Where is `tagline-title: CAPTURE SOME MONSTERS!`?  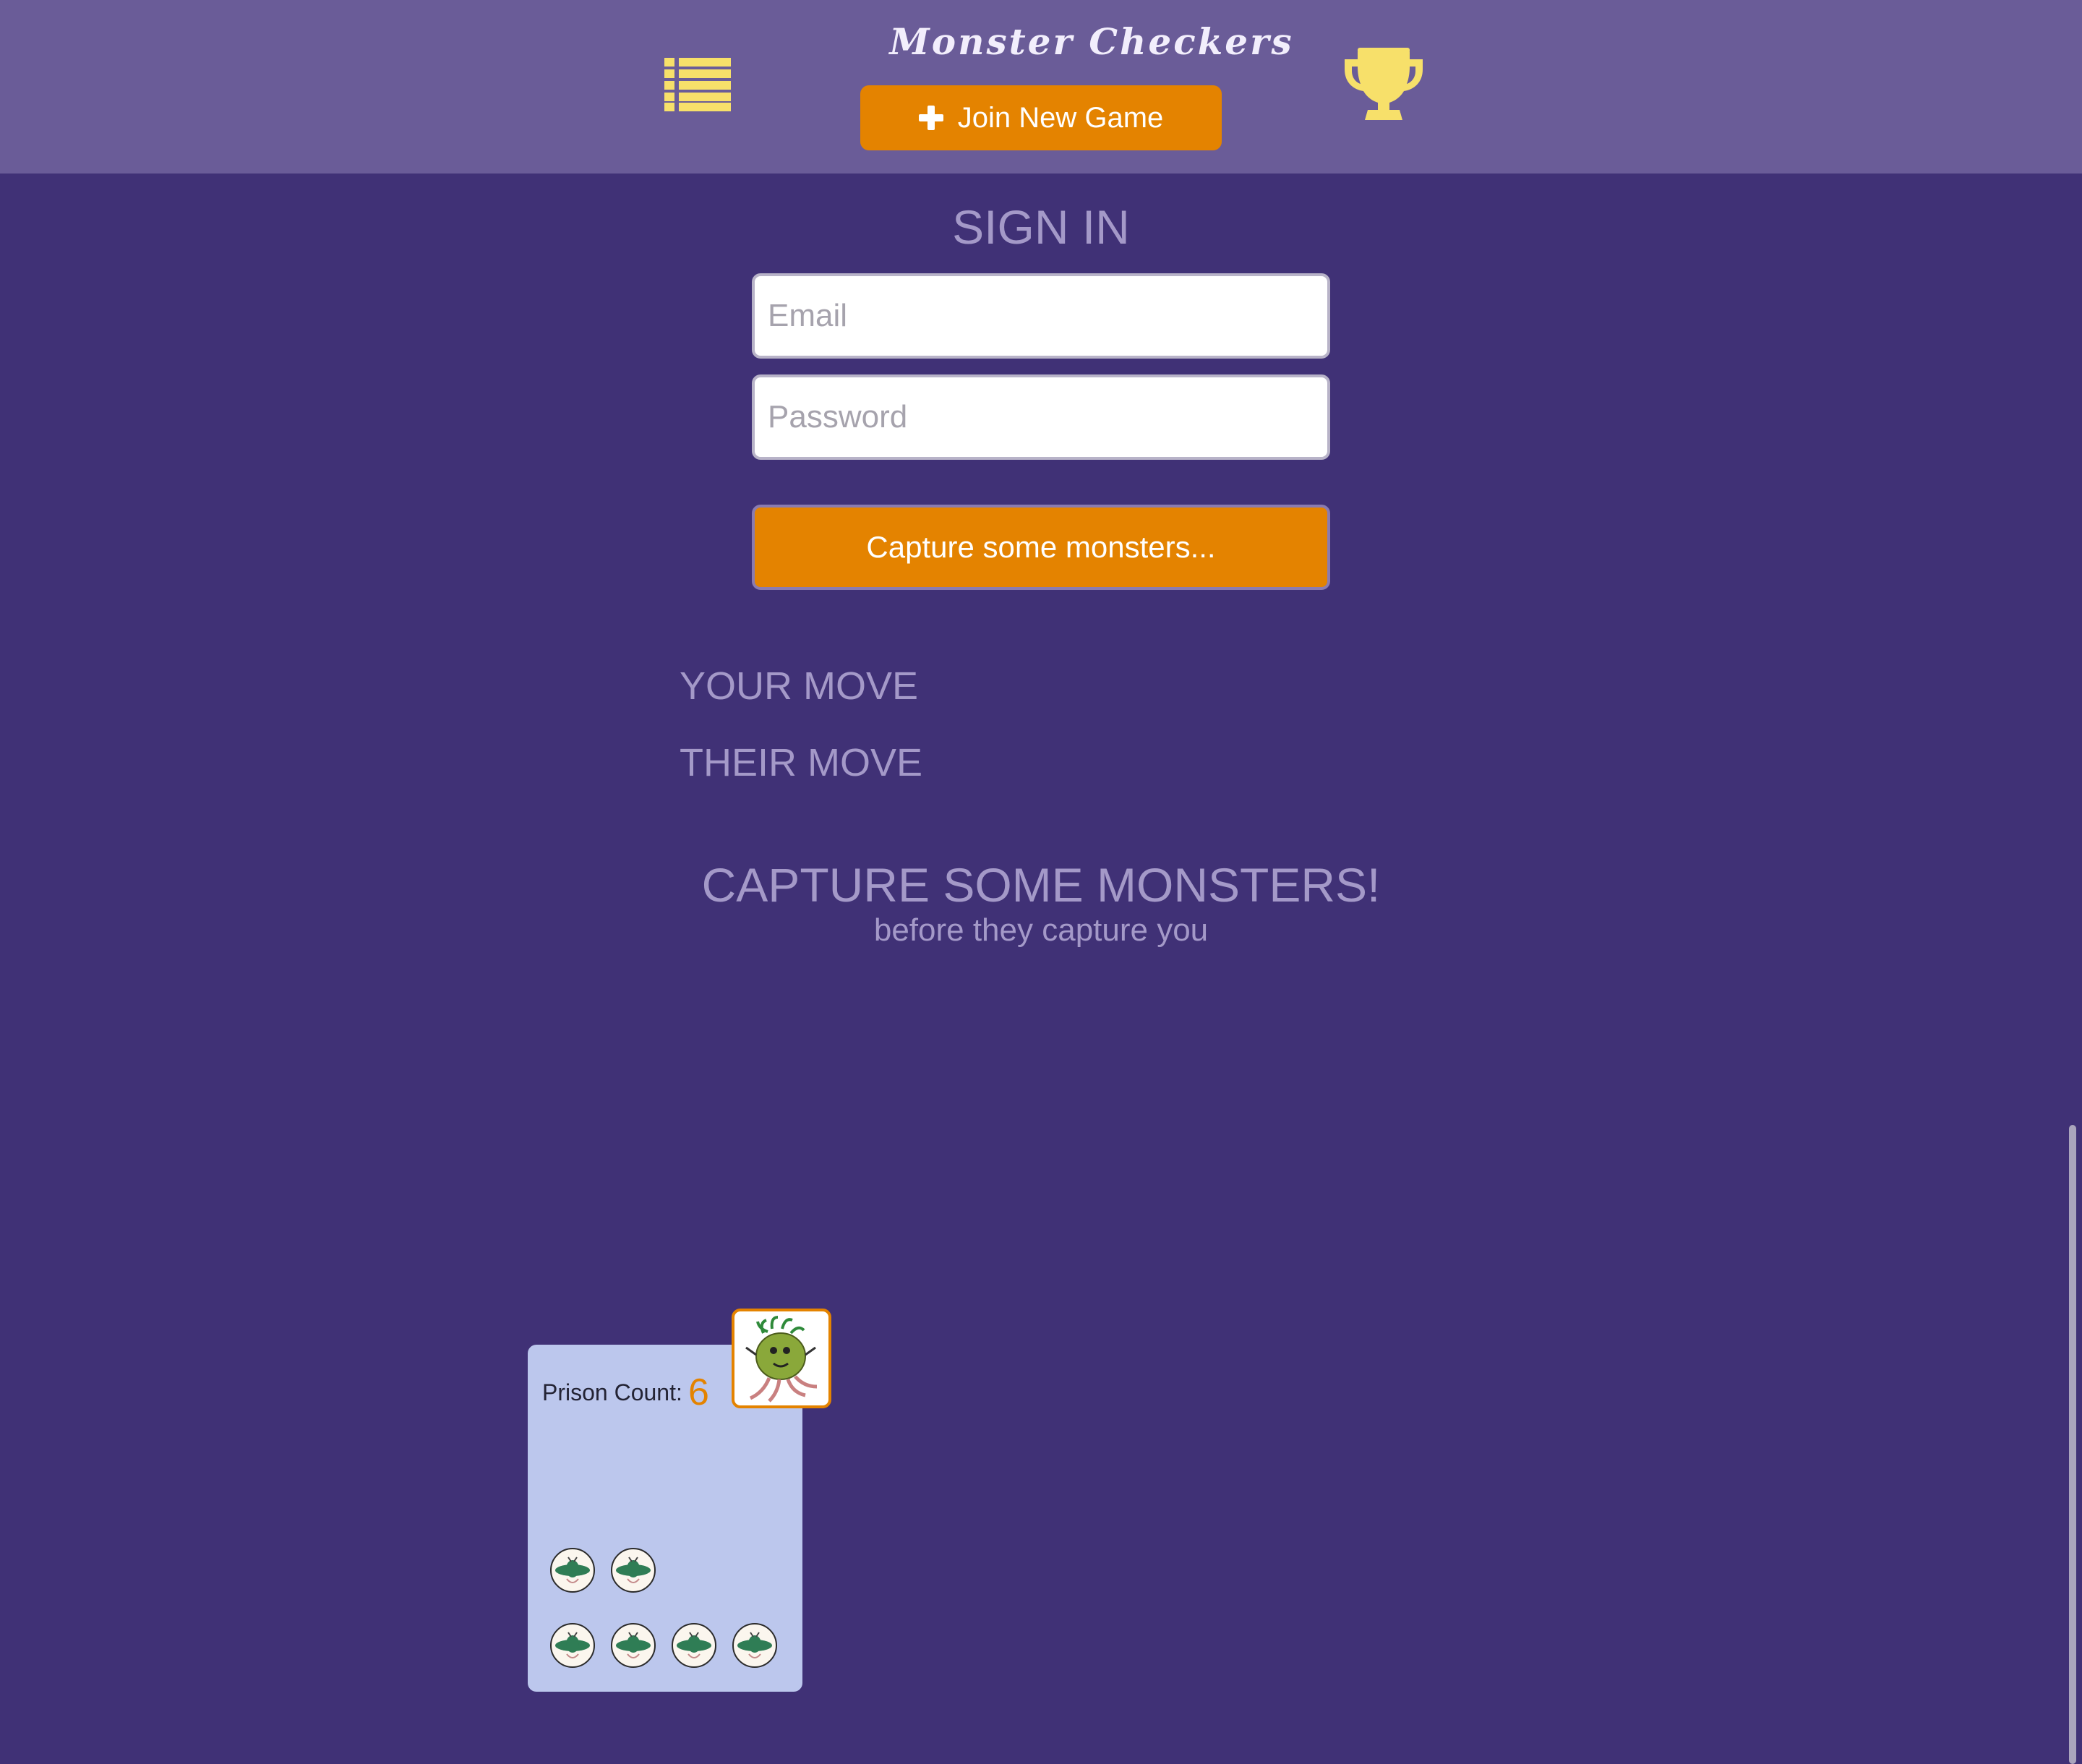
tagline-title: CAPTURE SOME MONSTERS! is located at coordinates (1041, 885).